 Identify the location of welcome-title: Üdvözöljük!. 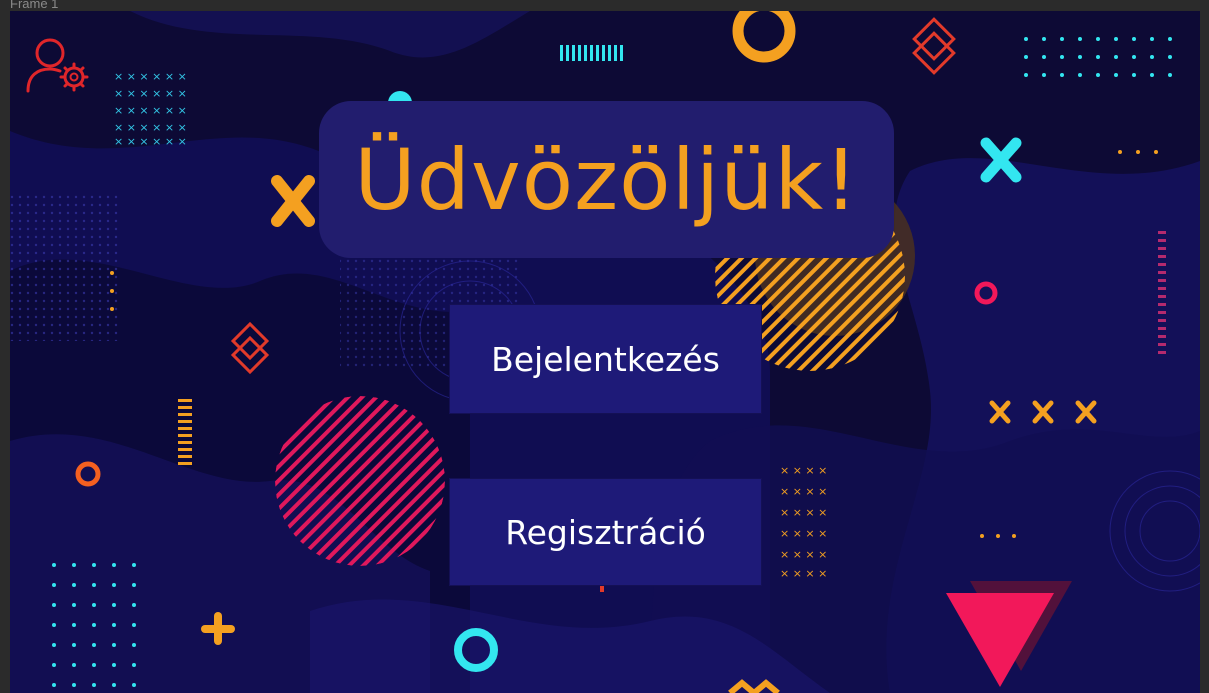
(606, 179).